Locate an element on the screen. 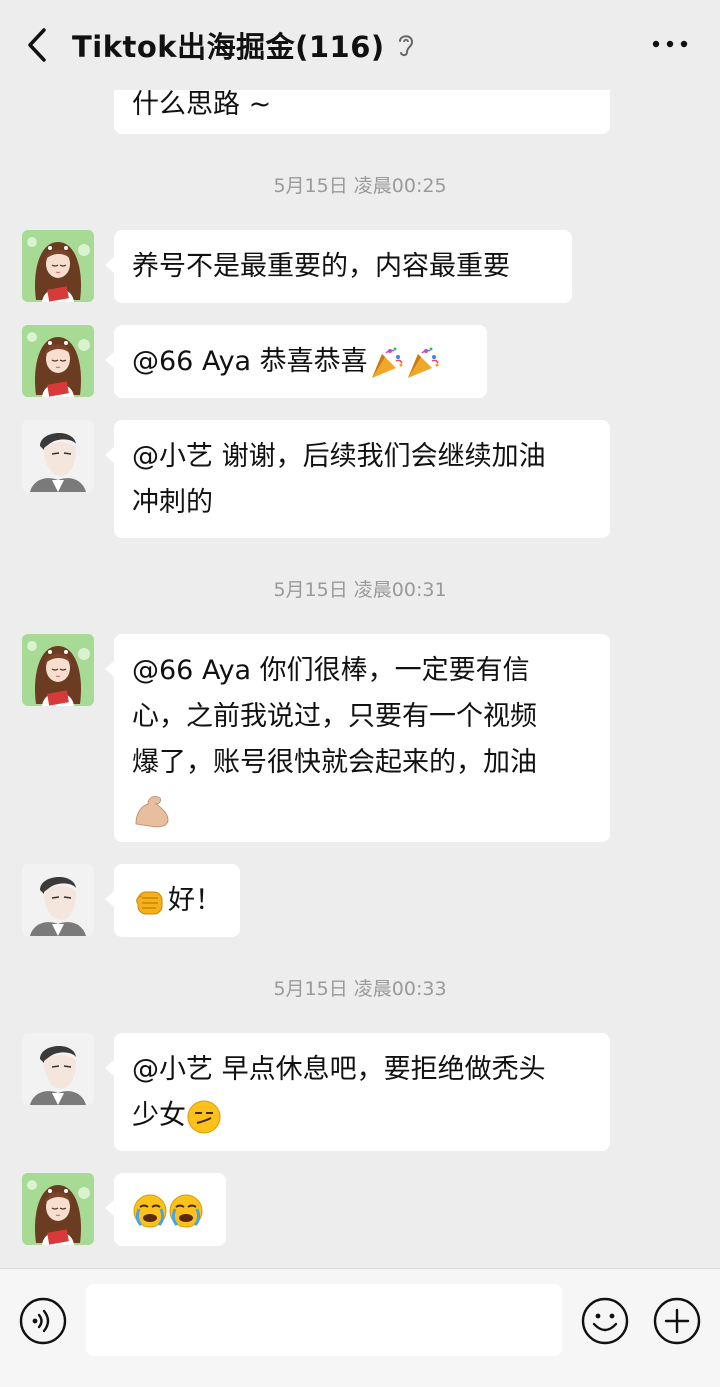 The height and width of the screenshot is (1387, 720). message-bubble: @66 Aya 恭喜恭喜 is located at coordinates (296, 361).